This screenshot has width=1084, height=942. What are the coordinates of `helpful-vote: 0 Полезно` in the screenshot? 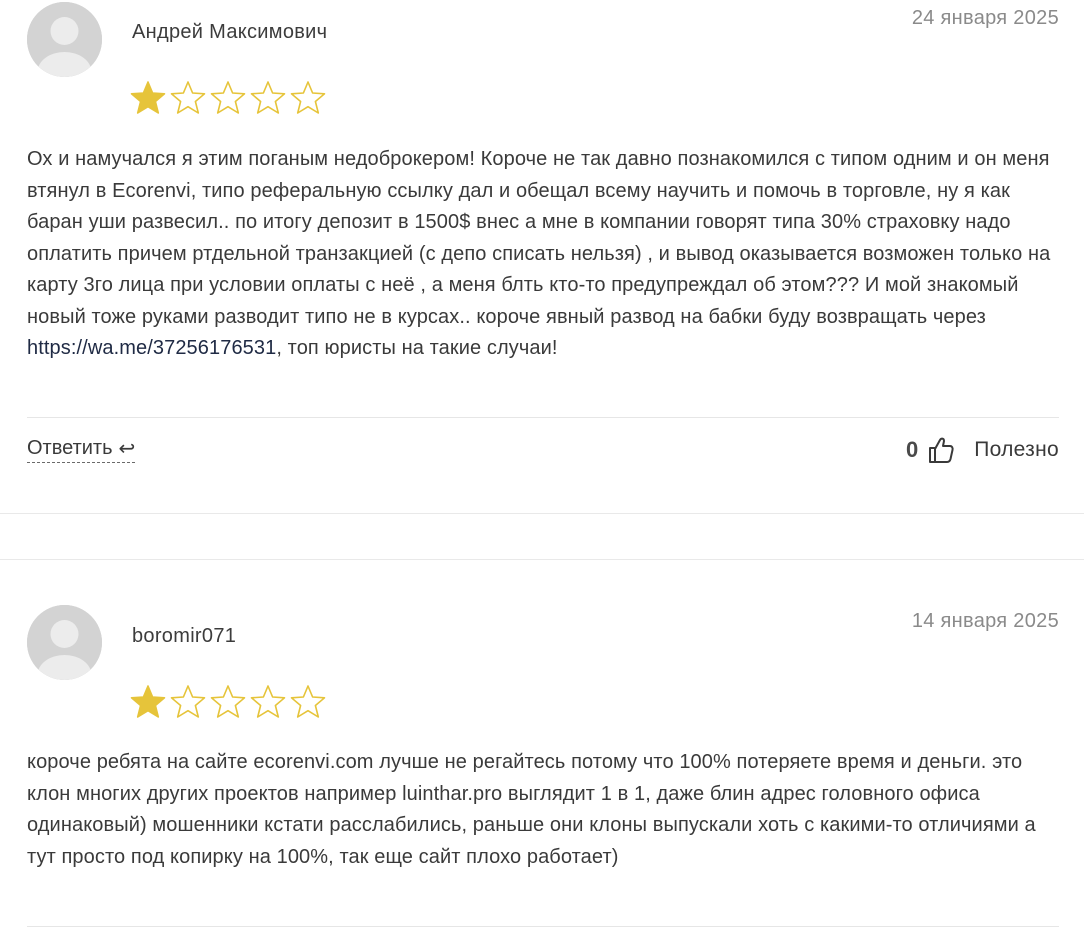 It's located at (982, 450).